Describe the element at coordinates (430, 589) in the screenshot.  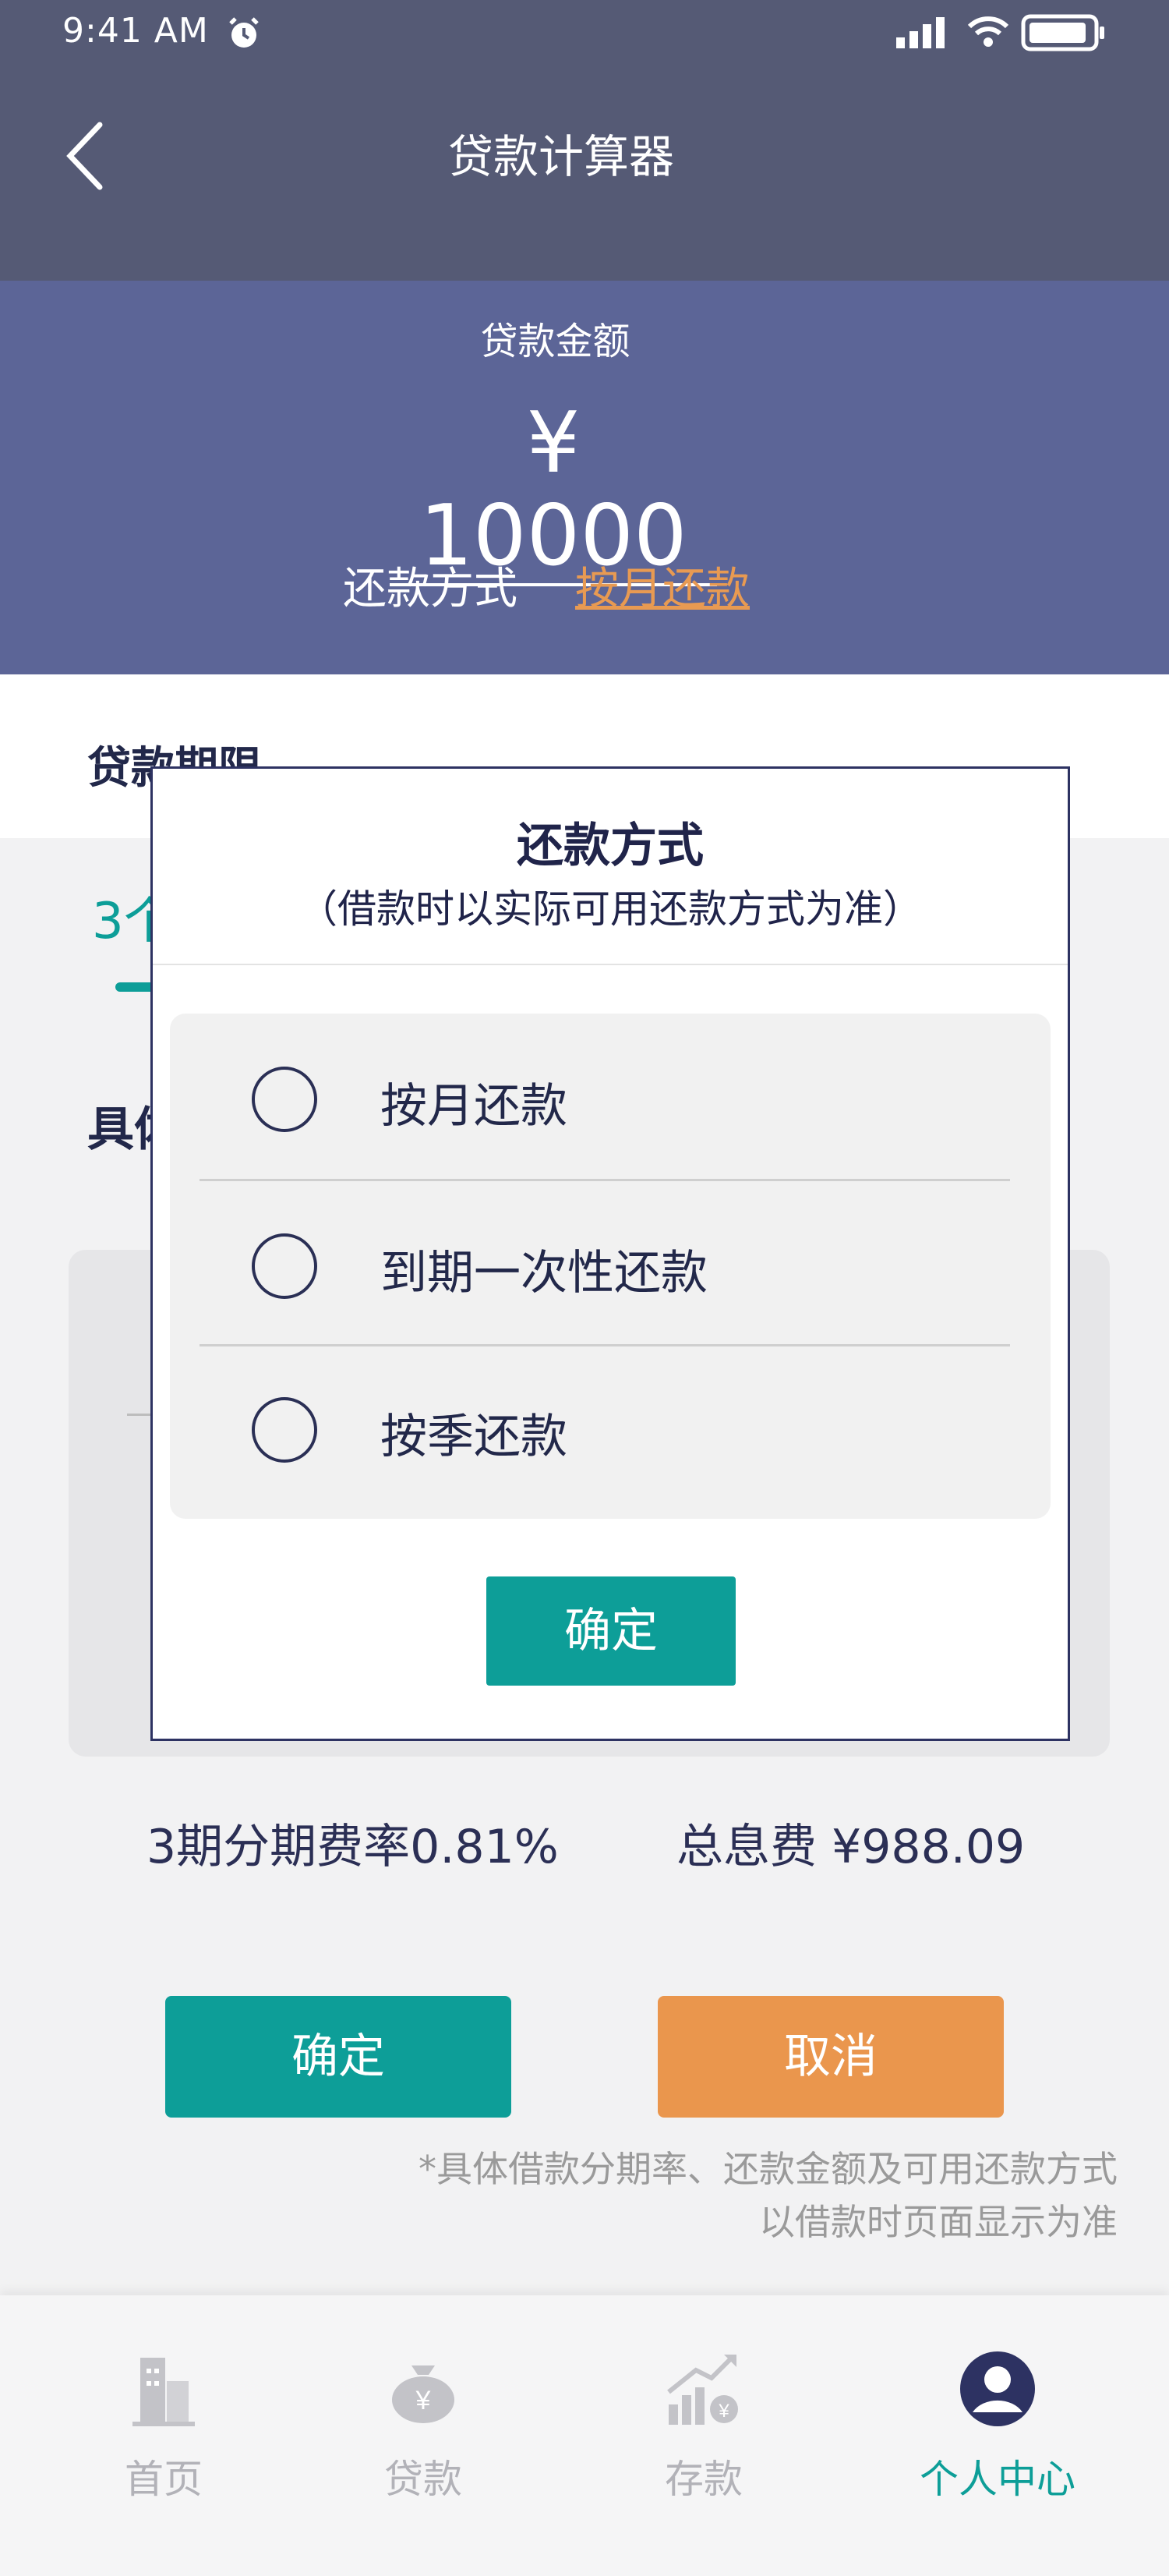
I see `repayment-method-label: 还款方式` at that location.